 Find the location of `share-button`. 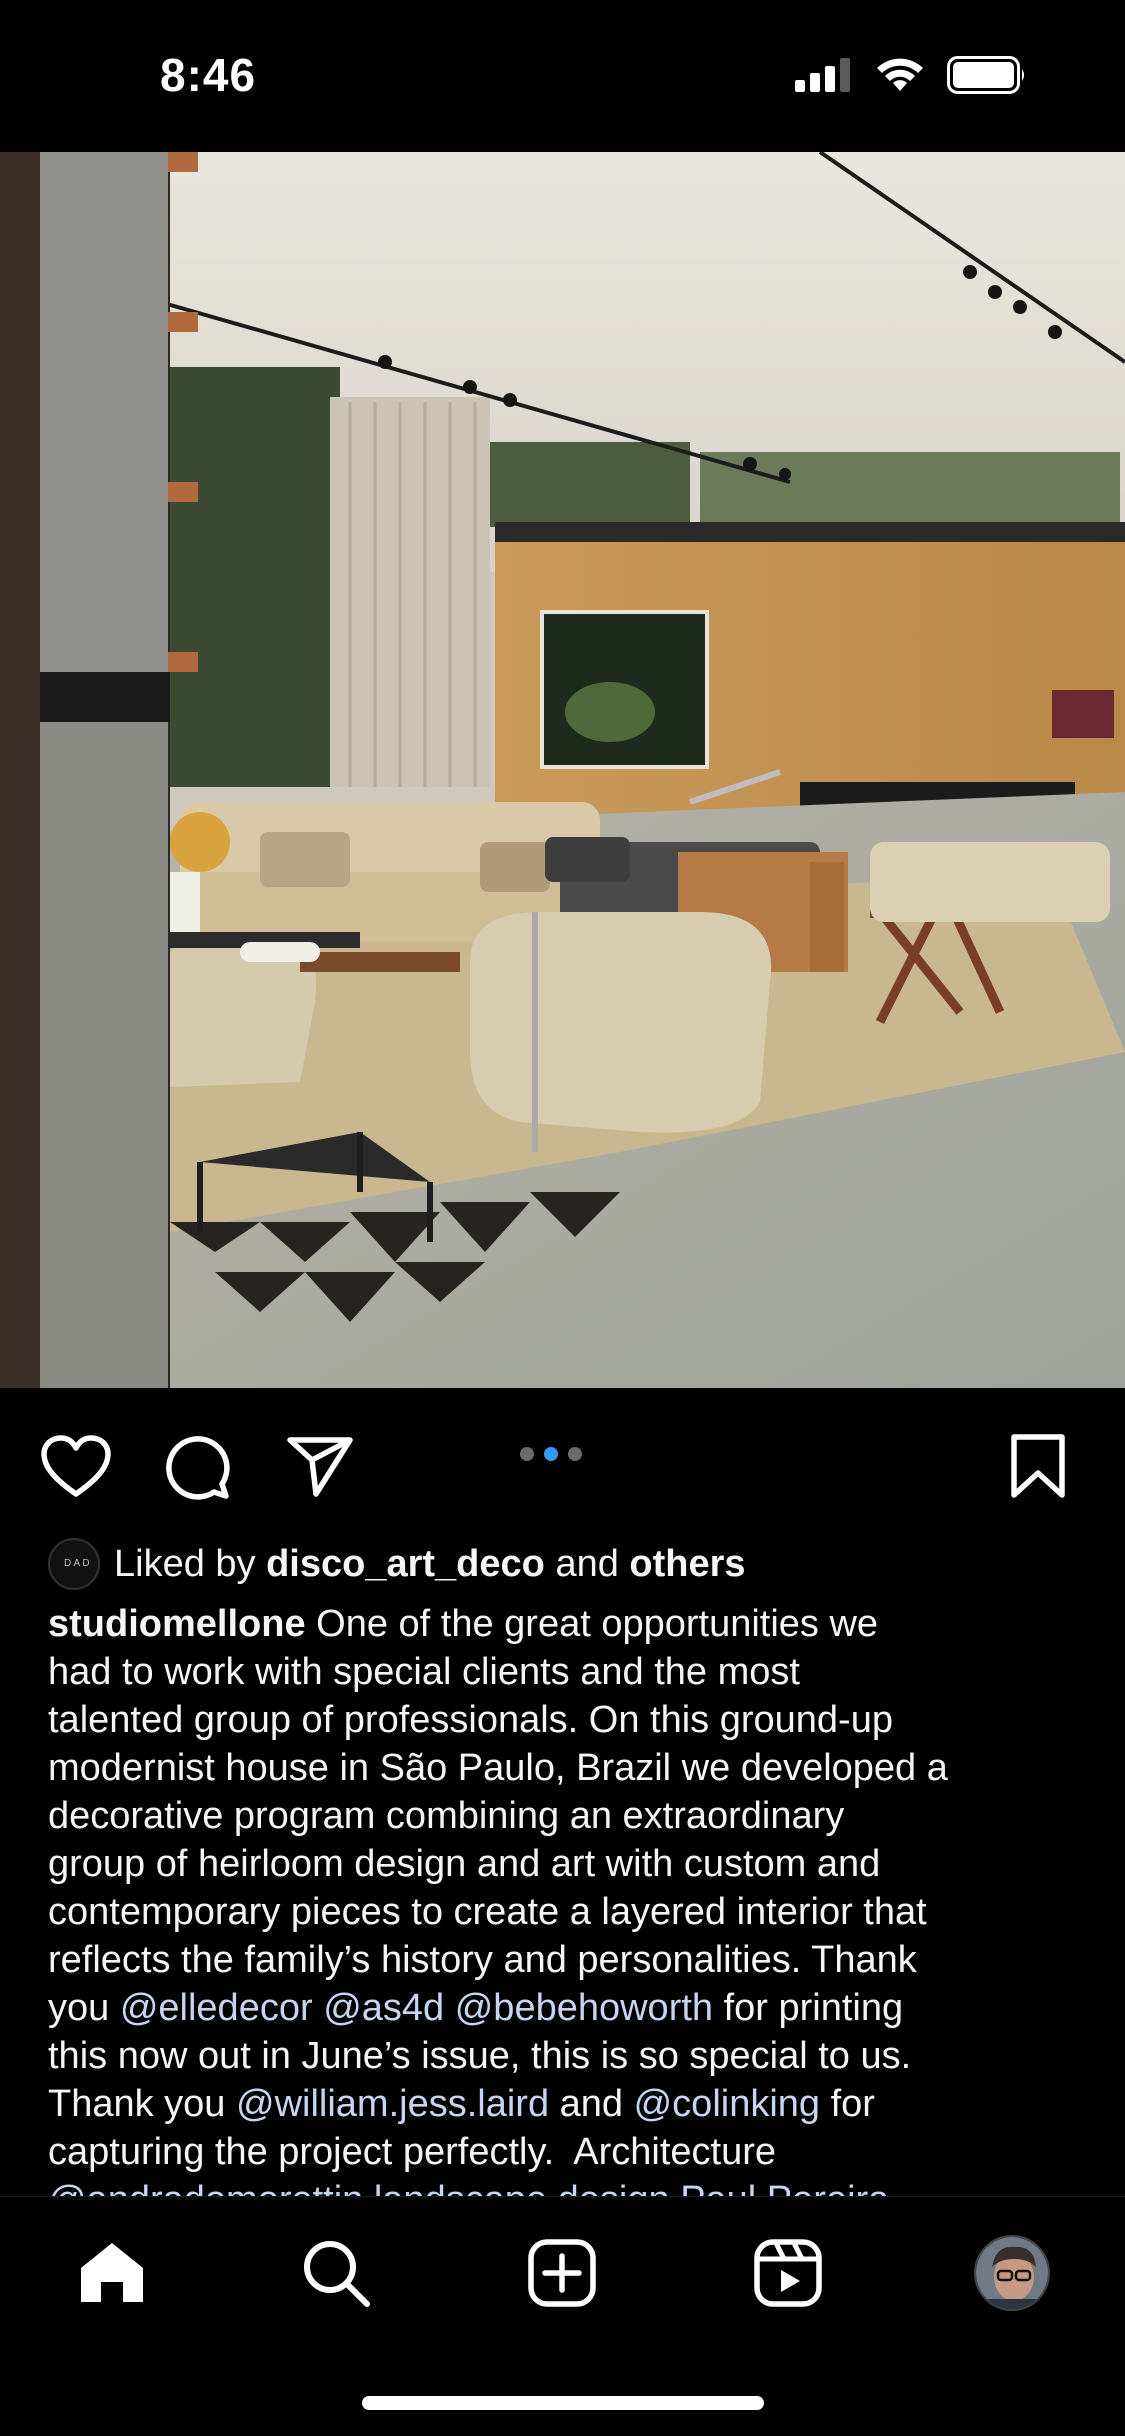

share-button is located at coordinates (320, 1468).